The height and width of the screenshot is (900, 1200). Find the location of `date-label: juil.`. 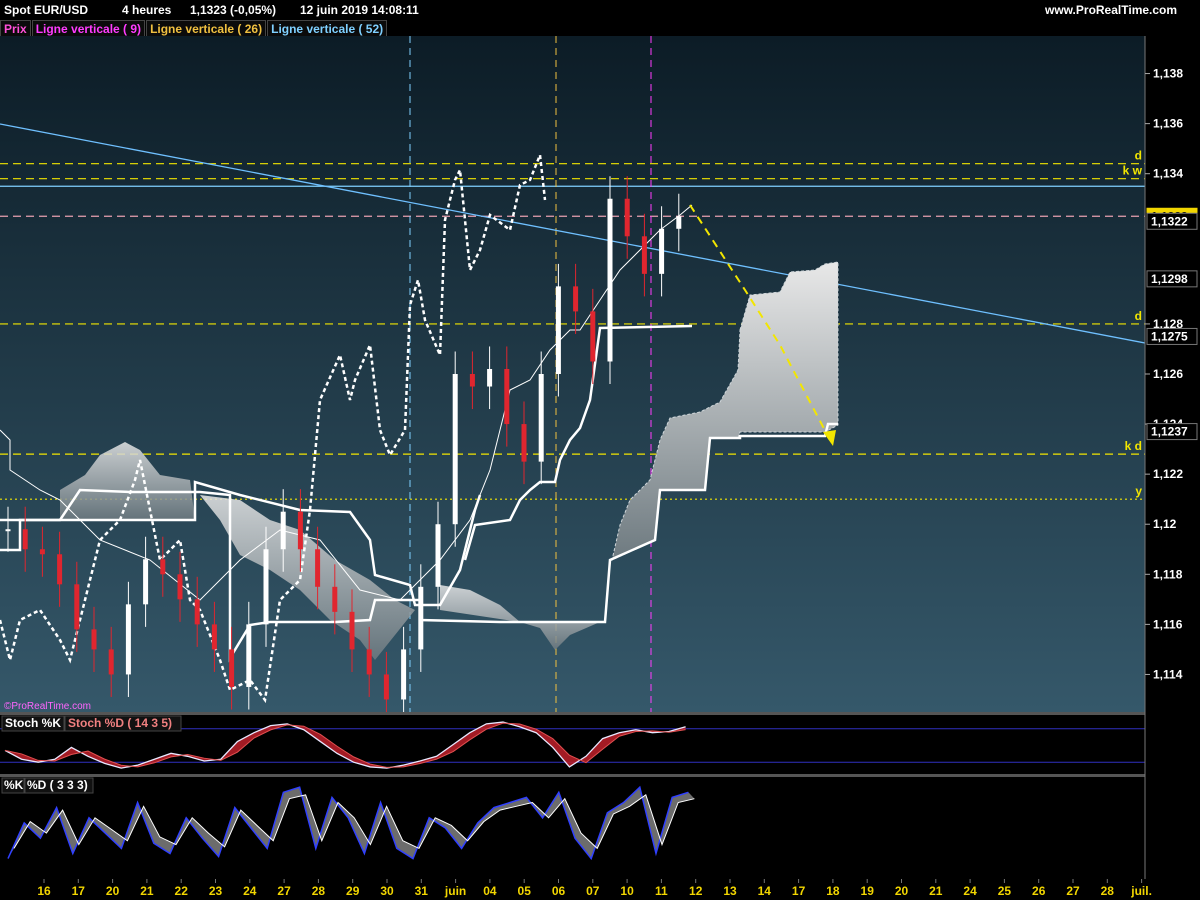

date-label: juil. is located at coordinates (1141, 891).